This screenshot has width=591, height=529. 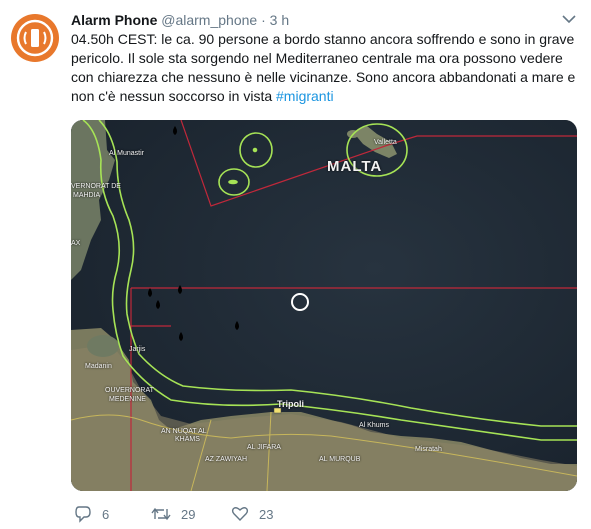 I want to click on avatar, so click(x=35, y=38).